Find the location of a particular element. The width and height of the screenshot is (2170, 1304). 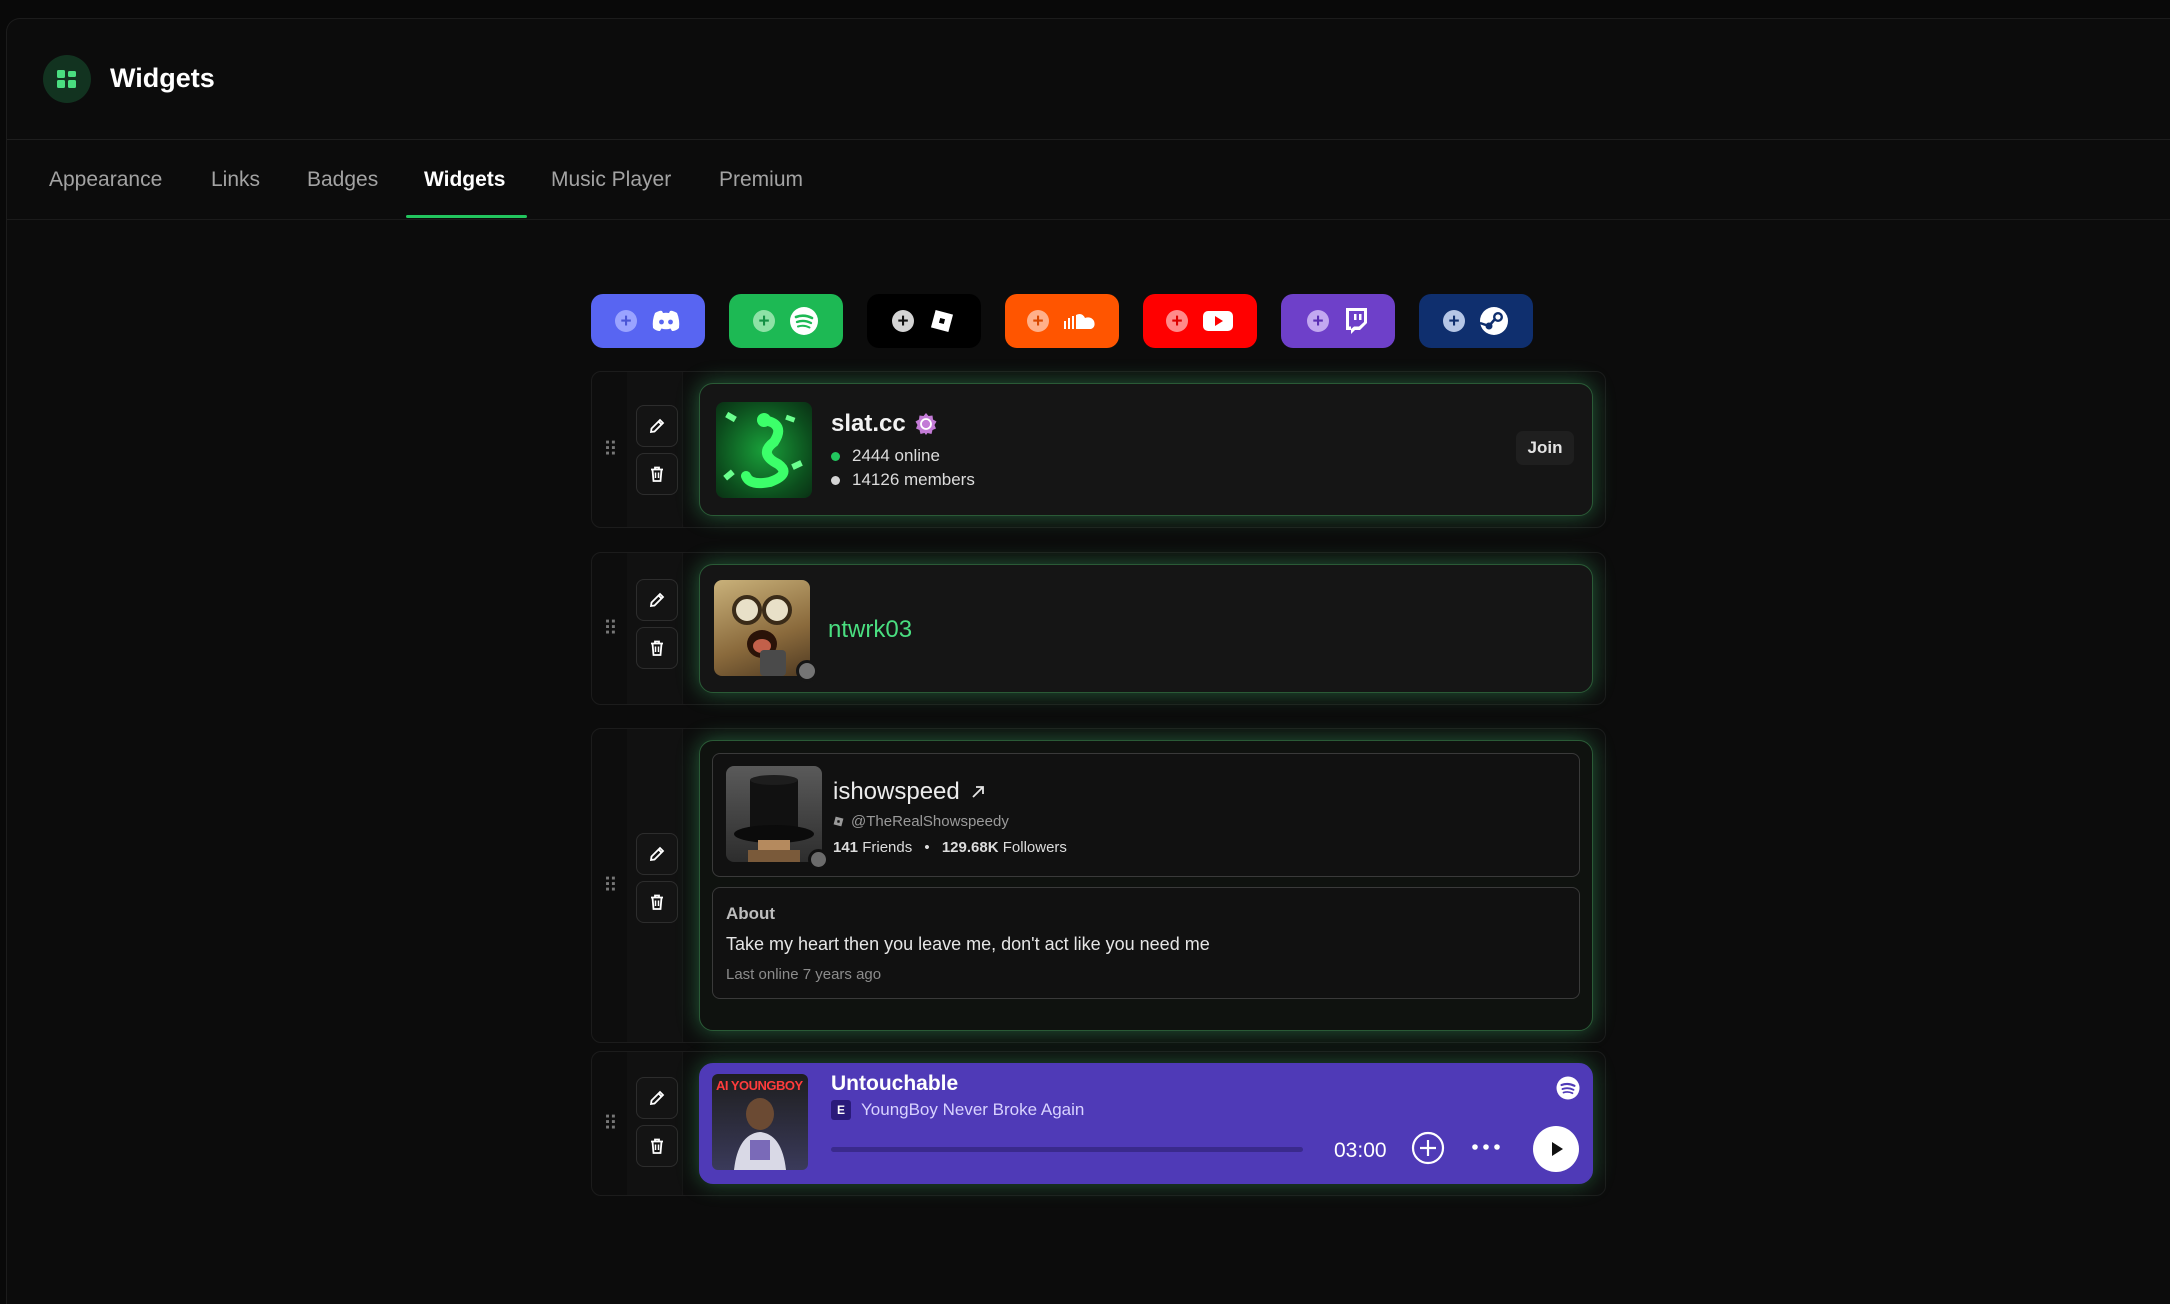

online-count: 2444 online is located at coordinates (896, 455).